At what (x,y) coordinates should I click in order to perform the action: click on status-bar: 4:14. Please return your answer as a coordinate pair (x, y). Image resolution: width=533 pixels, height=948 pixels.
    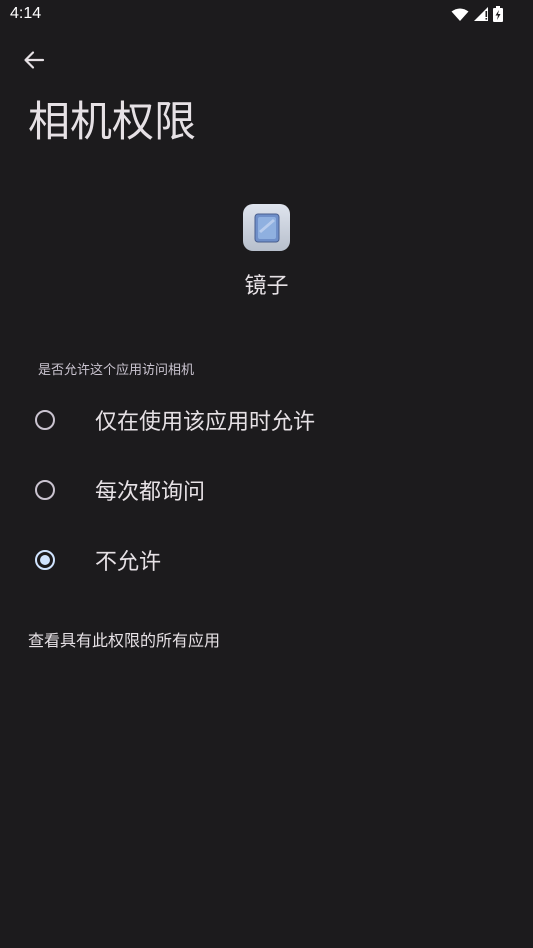
    Looking at the image, I should click on (266, 15).